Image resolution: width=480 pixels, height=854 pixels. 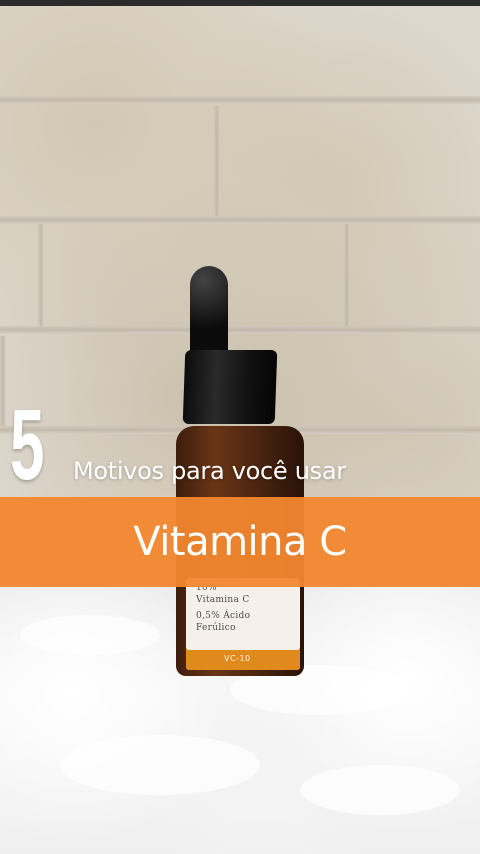 What do you see at coordinates (240, 3) in the screenshot?
I see `status-bar` at bounding box center [240, 3].